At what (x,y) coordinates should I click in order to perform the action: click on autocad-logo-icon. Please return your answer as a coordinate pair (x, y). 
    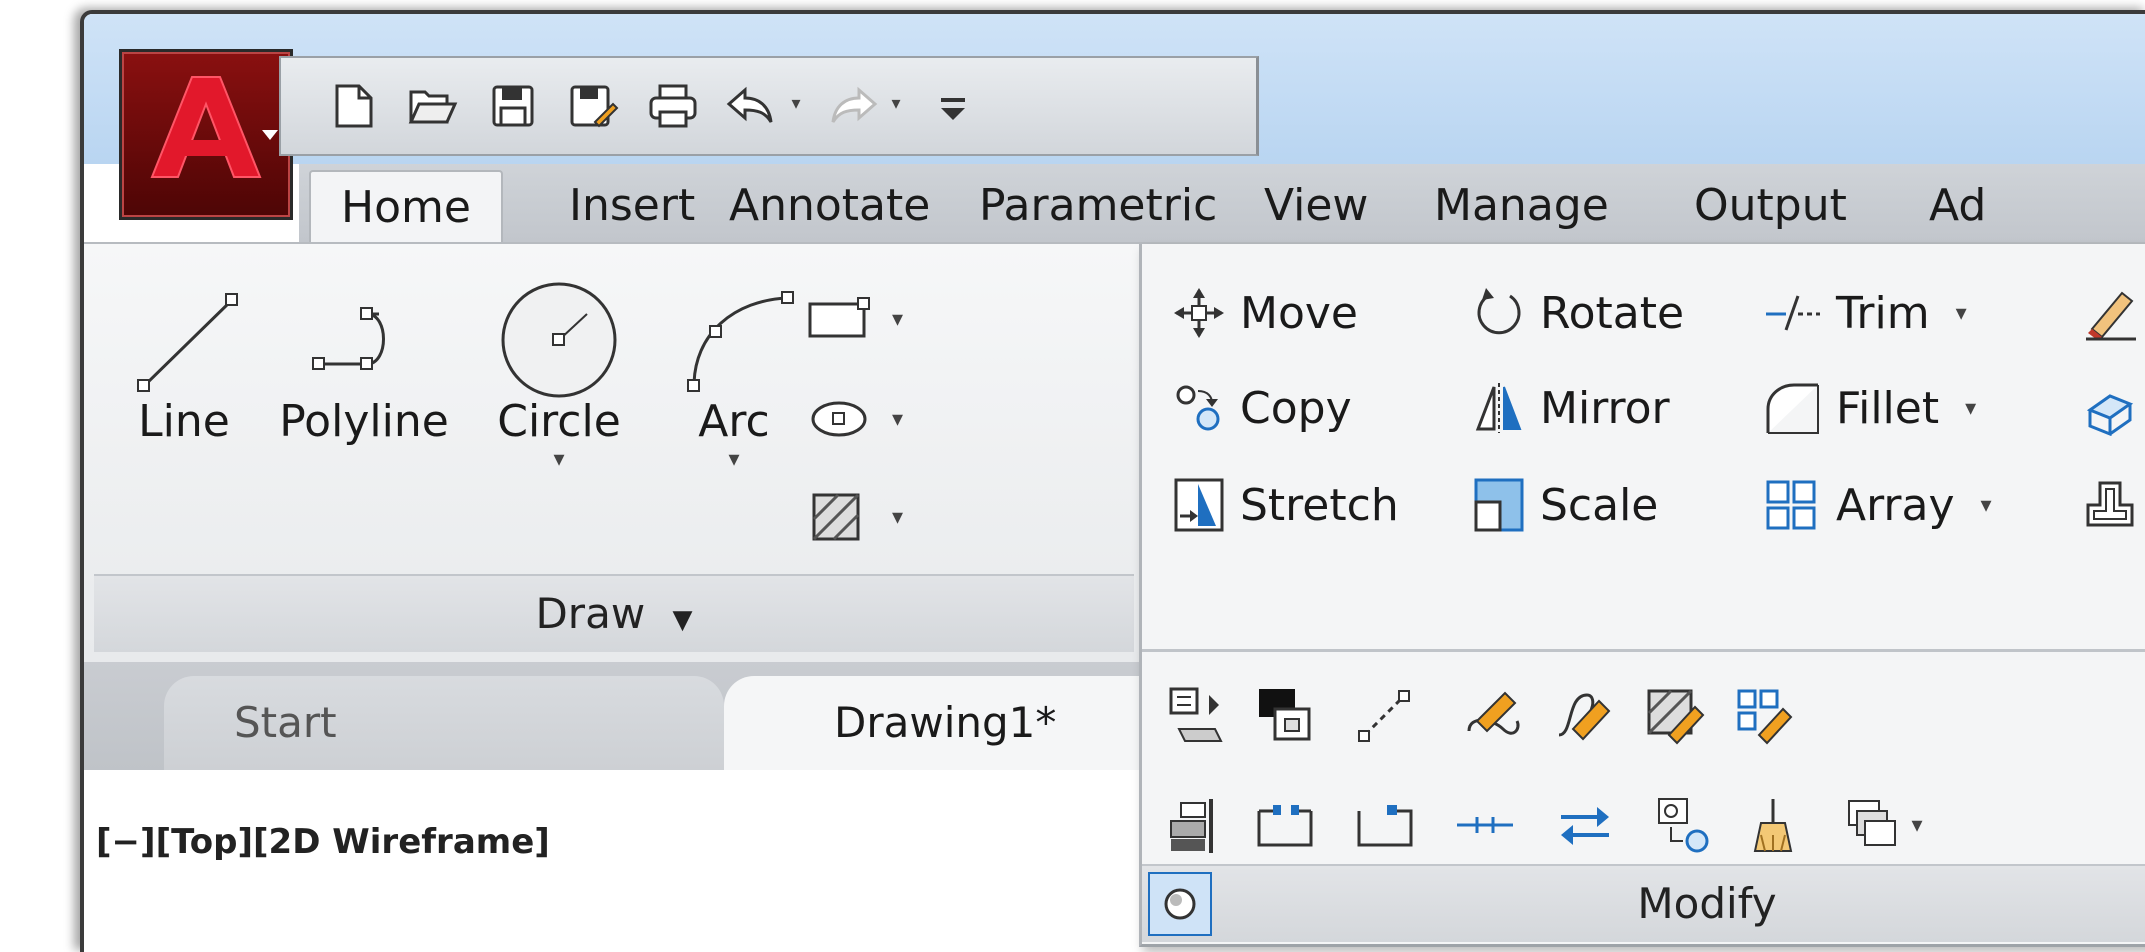
    Looking at the image, I should click on (214, 127).